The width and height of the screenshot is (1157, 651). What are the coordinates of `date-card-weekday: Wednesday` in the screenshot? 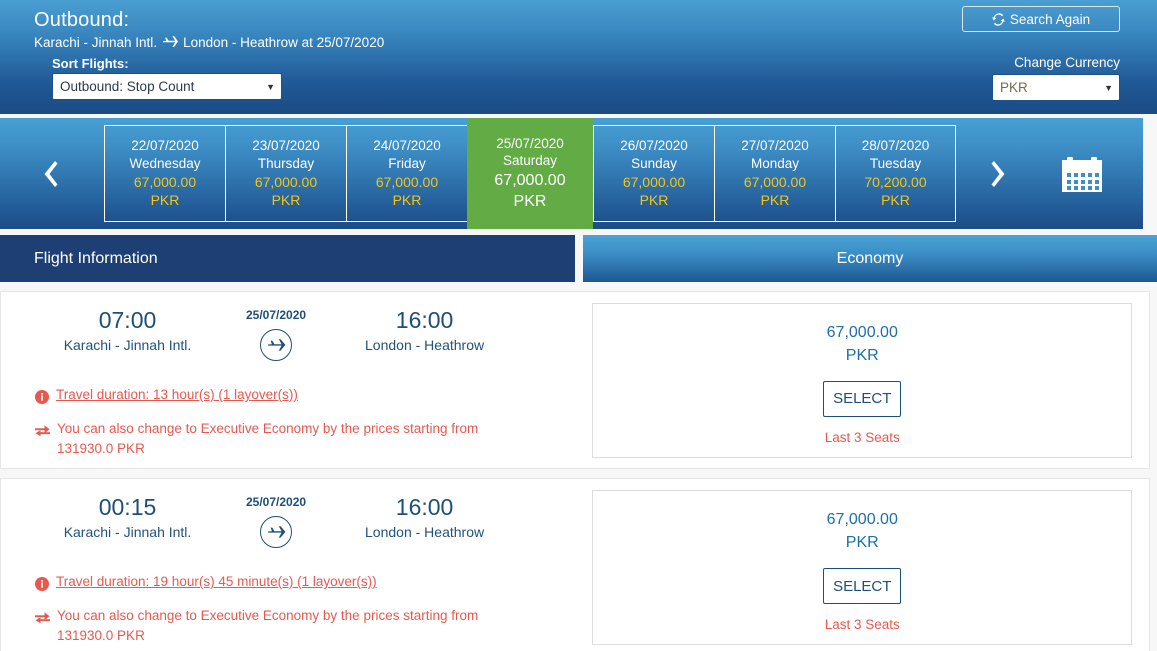 It's located at (165, 164).